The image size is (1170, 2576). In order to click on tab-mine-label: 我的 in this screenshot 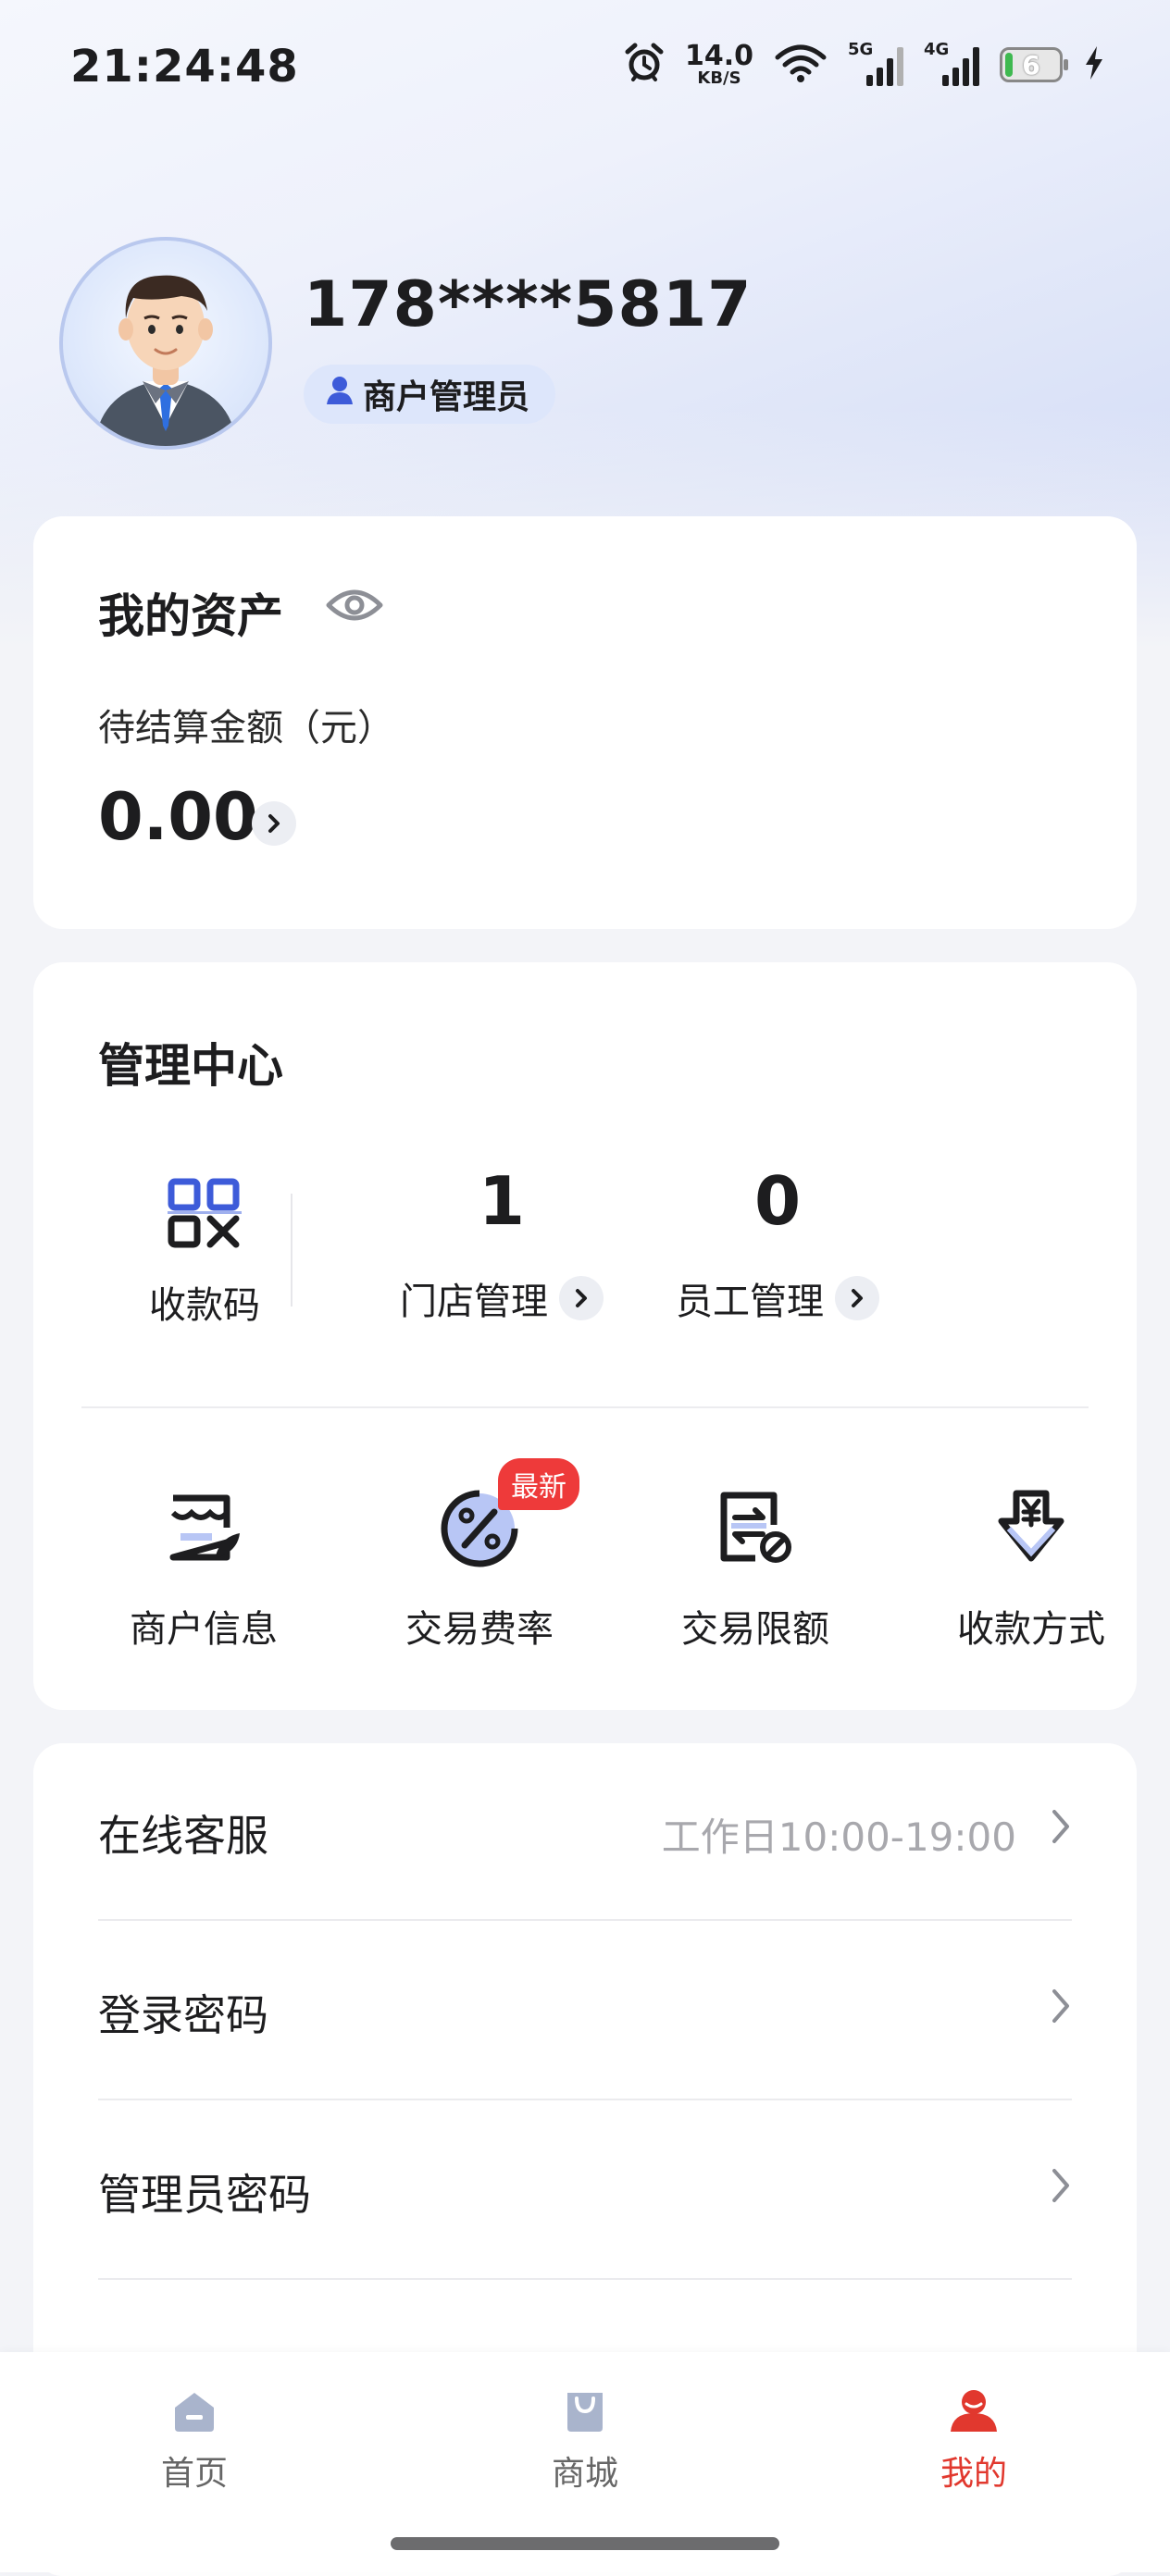, I will do `click(973, 2474)`.